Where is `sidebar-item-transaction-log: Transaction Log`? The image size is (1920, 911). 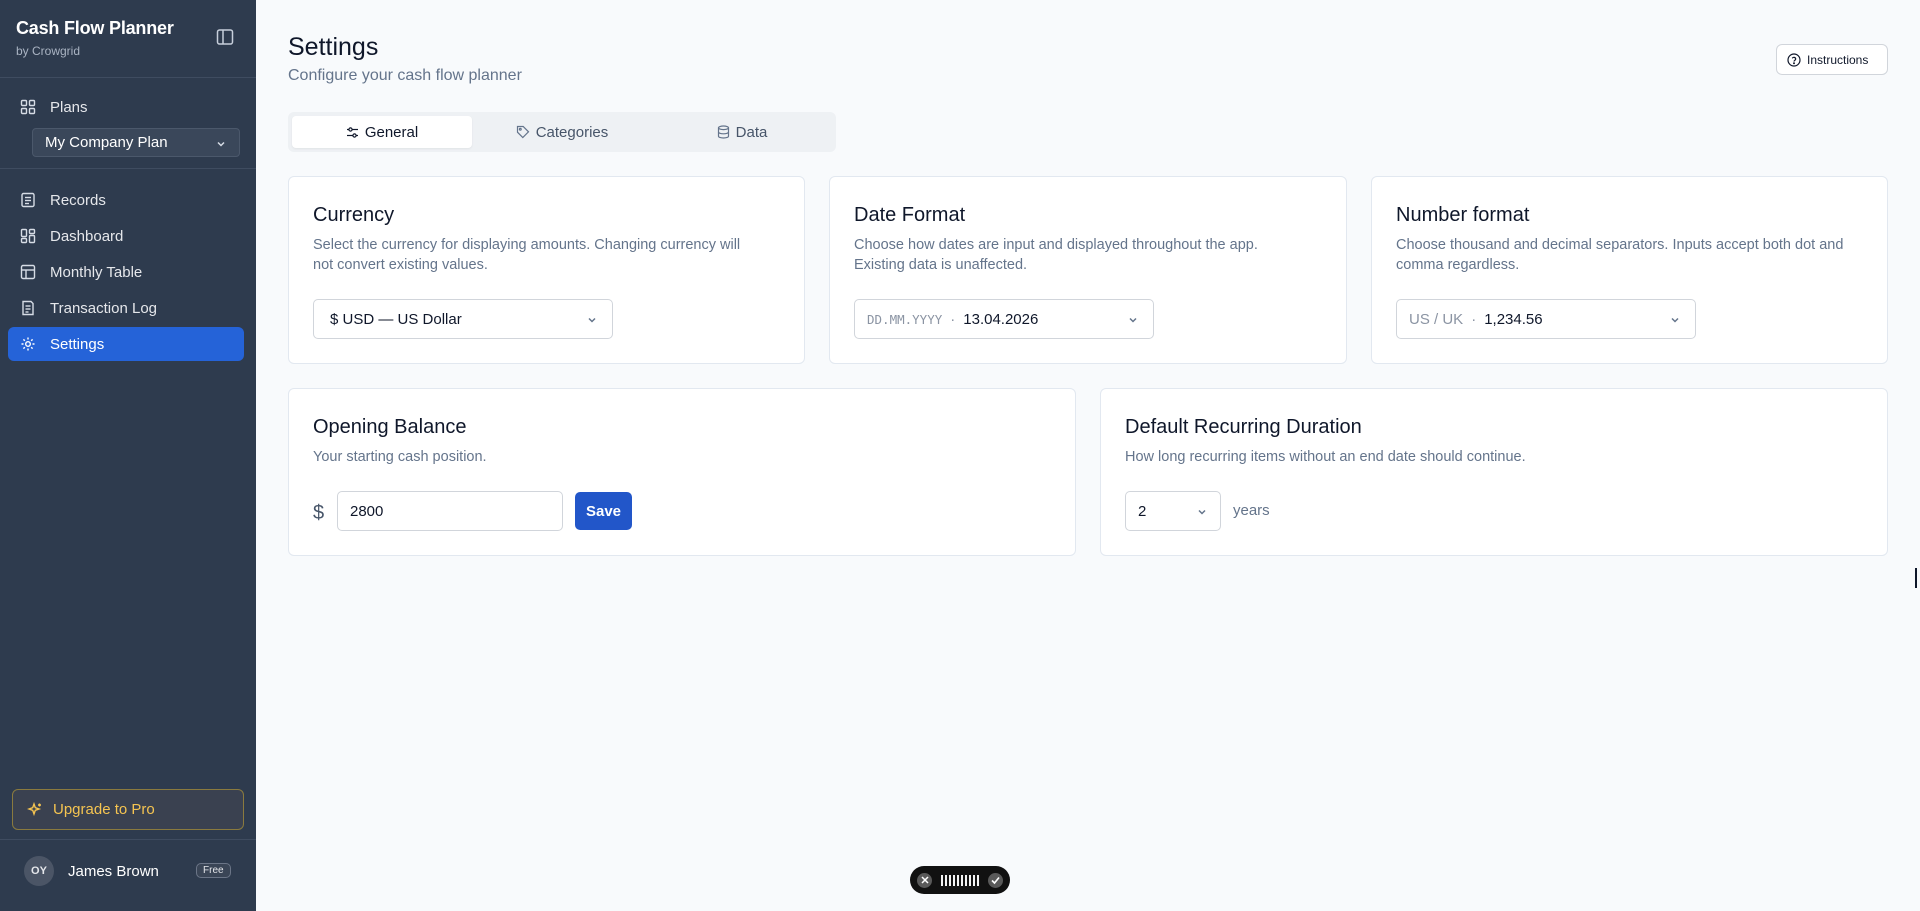
sidebar-item-transaction-log: Transaction Log is located at coordinates (126, 308).